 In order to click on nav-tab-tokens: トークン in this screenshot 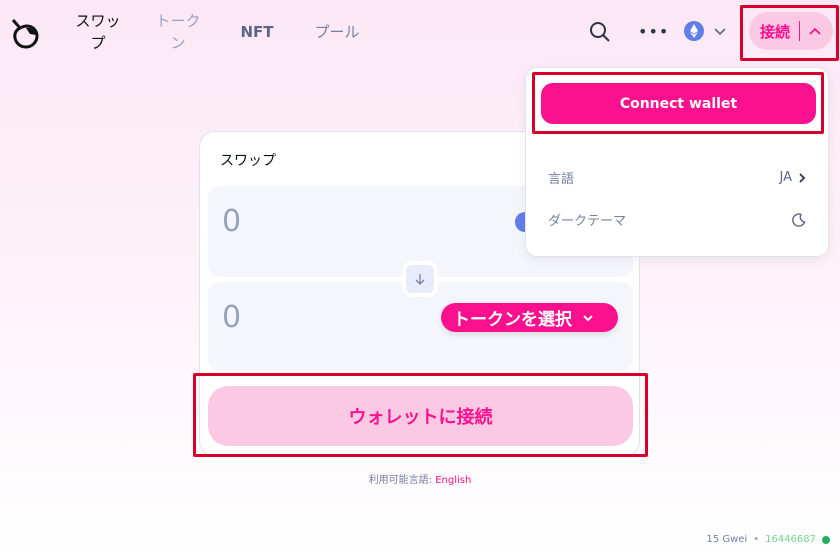, I will do `click(178, 32)`.